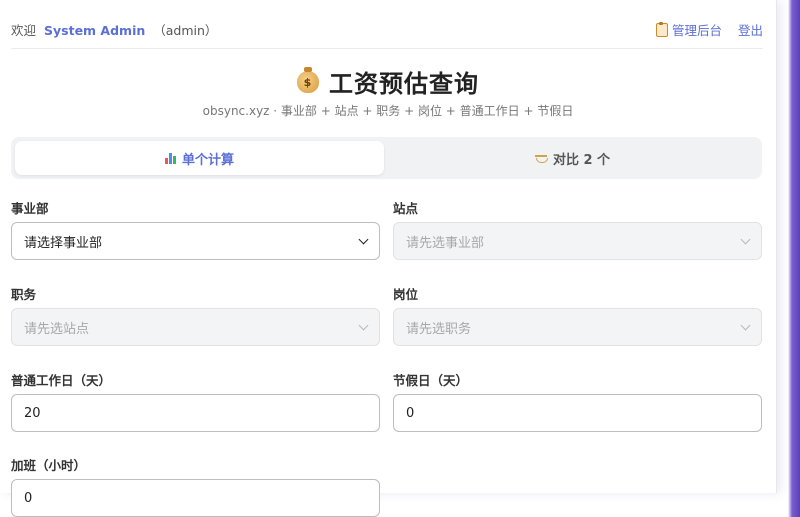 This screenshot has height=517, width=800. Describe the element at coordinates (439, 329) in the screenshot. I see `position-select-value: 请先选职务` at that location.